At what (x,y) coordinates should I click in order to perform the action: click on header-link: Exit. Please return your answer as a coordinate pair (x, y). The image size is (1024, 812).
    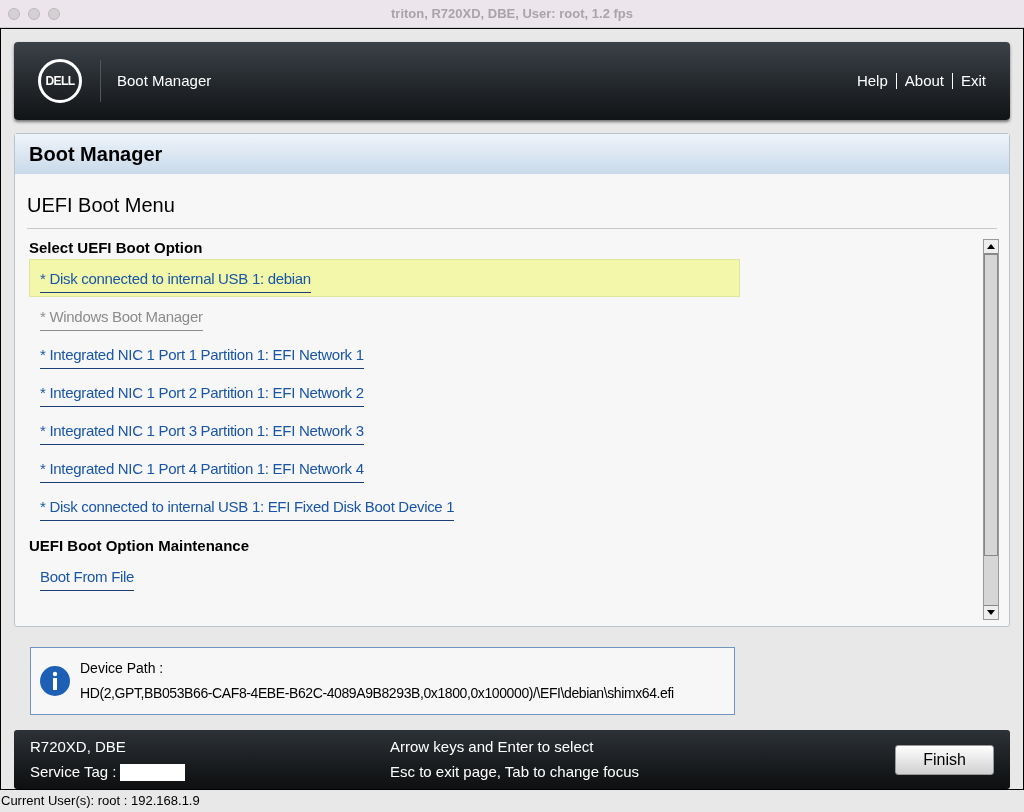
    Looking at the image, I should click on (973, 81).